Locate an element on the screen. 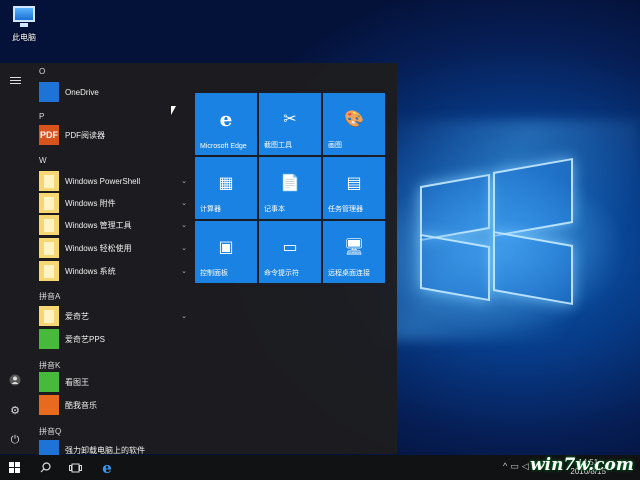 Image resolution: width=640 pixels, height=480 pixels. settings-gear-icon: ⚙ is located at coordinates (15, 410).